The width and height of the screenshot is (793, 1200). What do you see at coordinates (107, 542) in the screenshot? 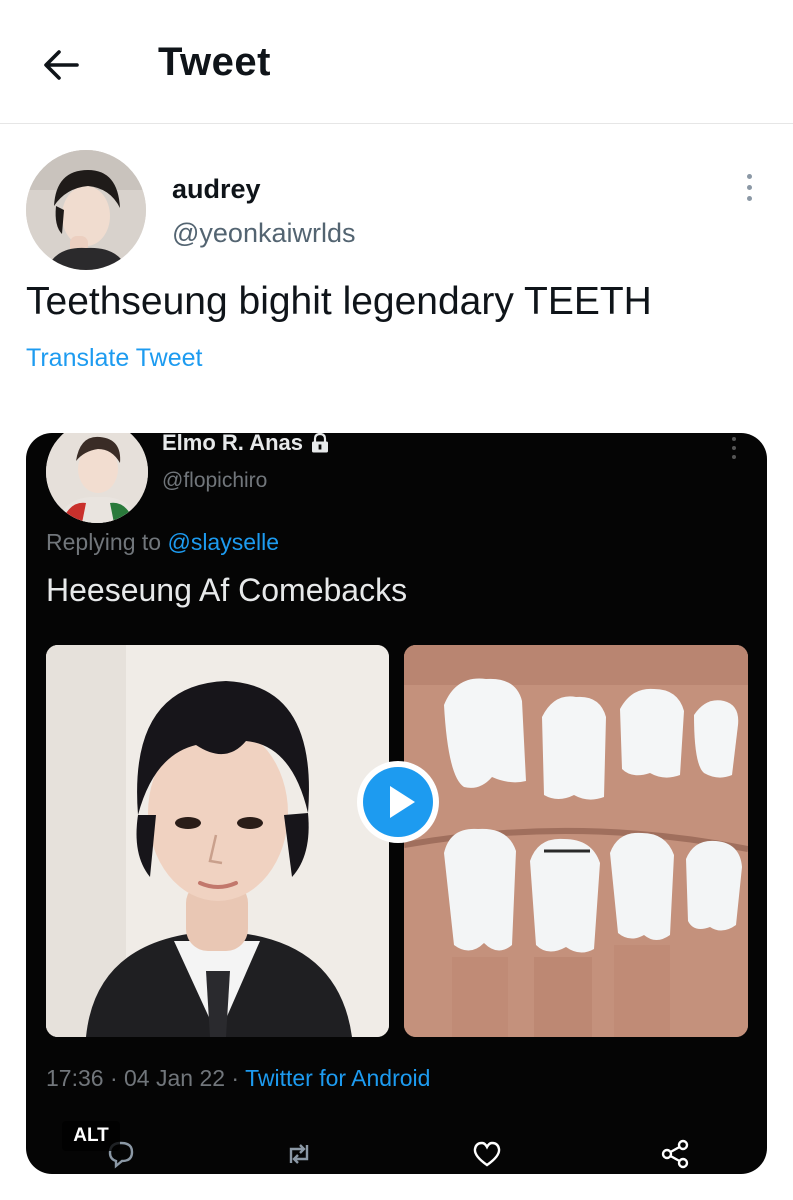
I see `replying-prefix: Replying to` at bounding box center [107, 542].